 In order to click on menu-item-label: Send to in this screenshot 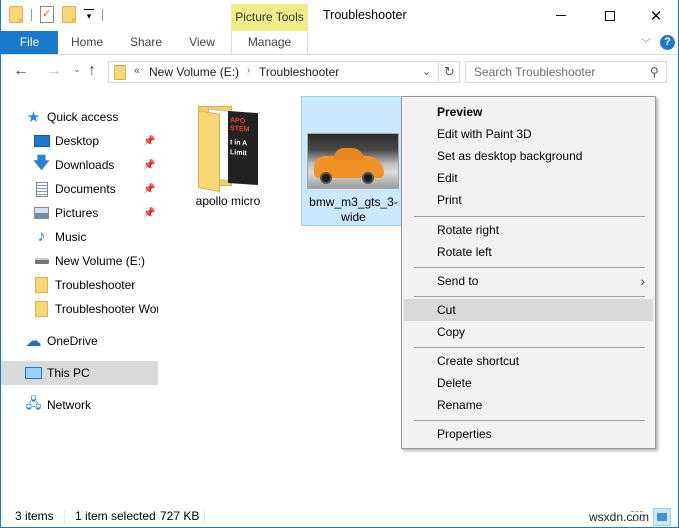, I will do `click(458, 281)`.